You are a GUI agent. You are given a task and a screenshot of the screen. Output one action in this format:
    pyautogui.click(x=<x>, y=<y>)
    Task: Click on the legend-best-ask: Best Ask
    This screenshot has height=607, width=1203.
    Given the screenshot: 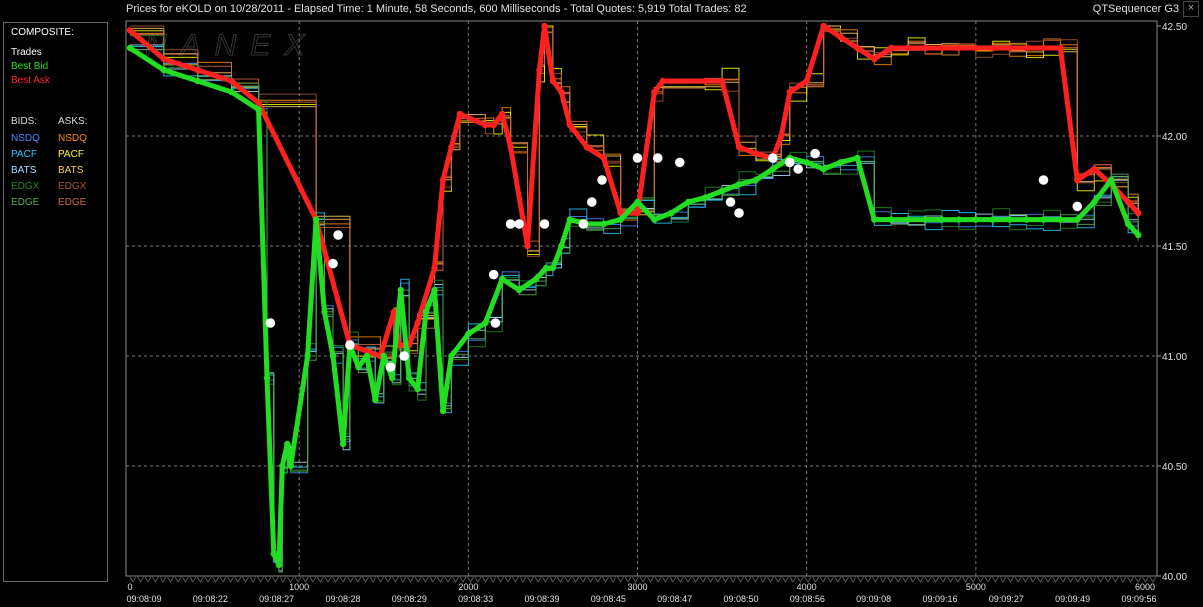 What is the action you would take?
    pyautogui.click(x=30, y=80)
    